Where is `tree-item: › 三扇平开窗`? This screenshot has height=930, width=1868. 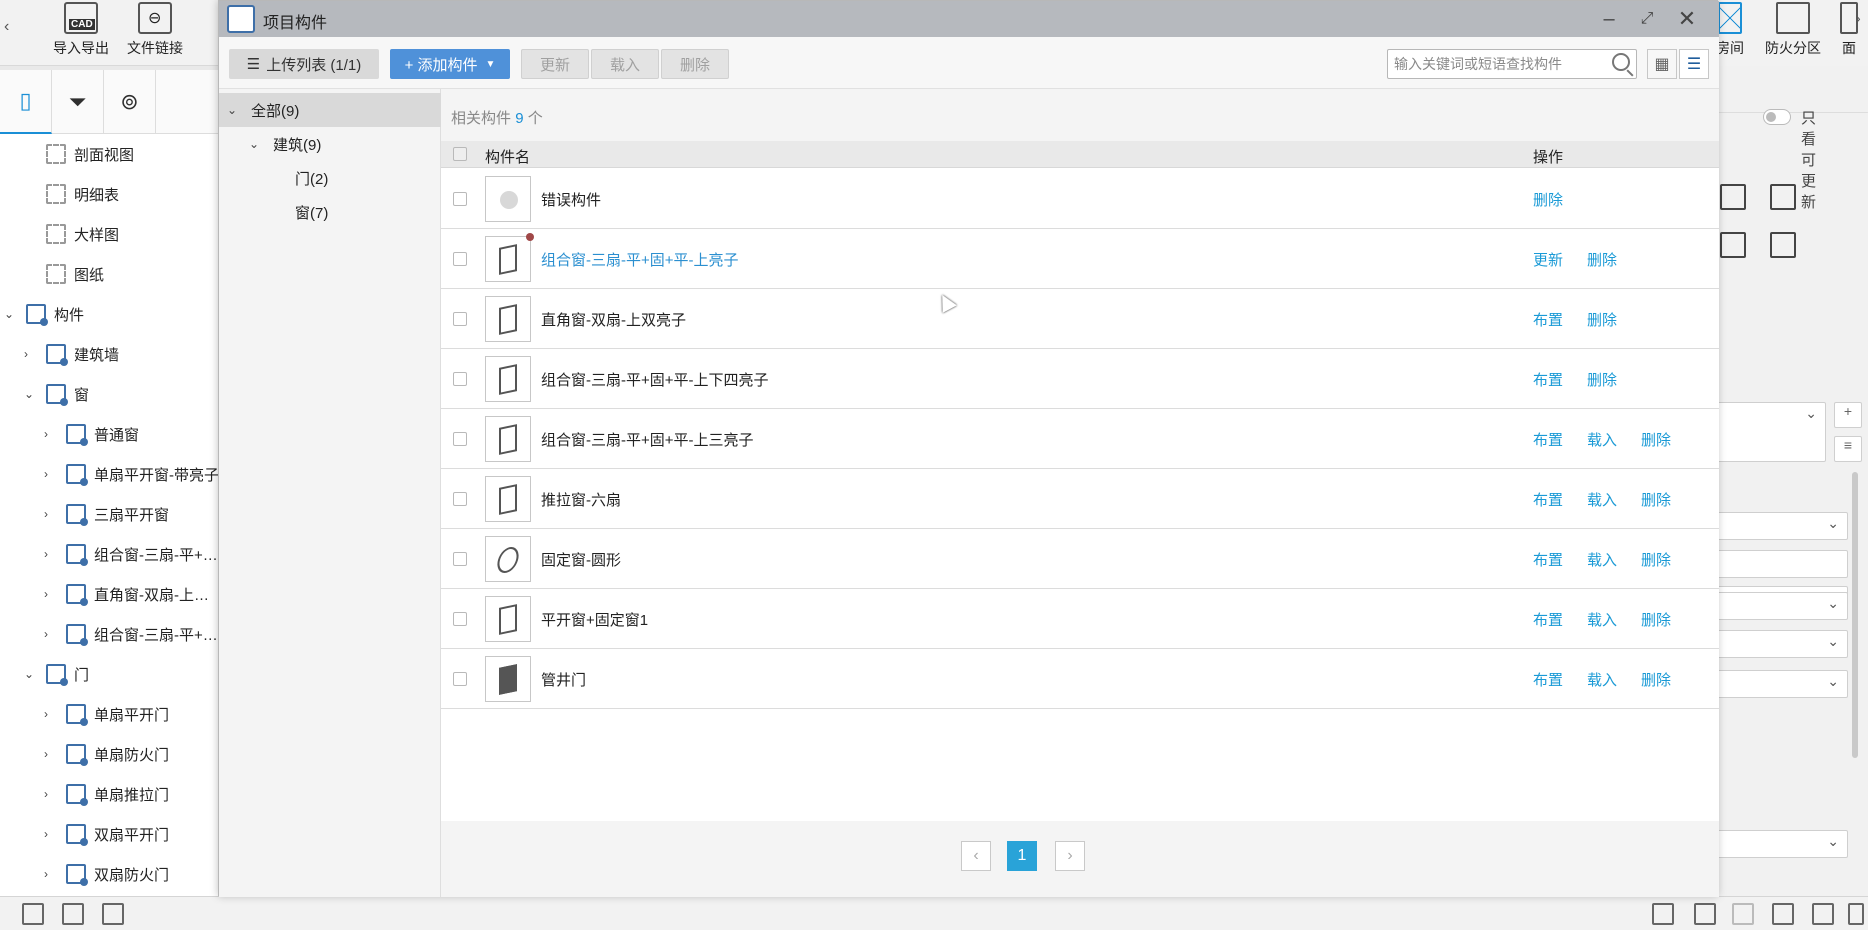
tree-item: › 三扇平开窗 is located at coordinates (106, 514).